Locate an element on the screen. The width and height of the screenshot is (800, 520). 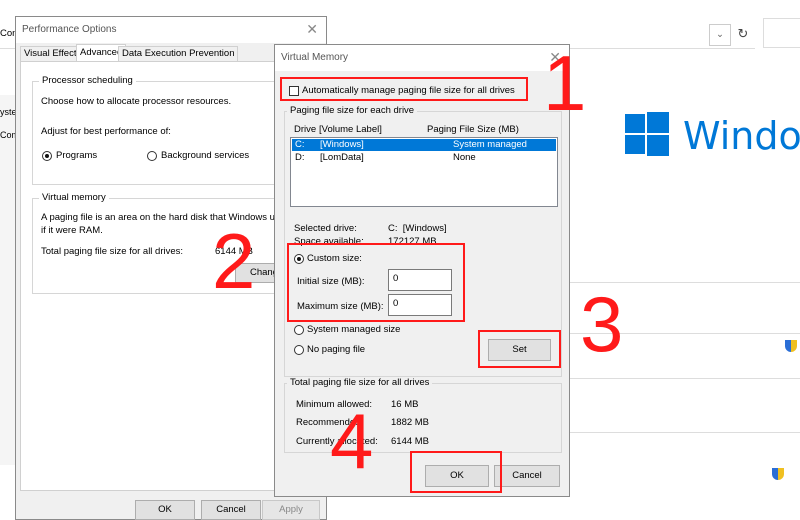
perf-apply-button: Apply is located at coordinates (291, 510).